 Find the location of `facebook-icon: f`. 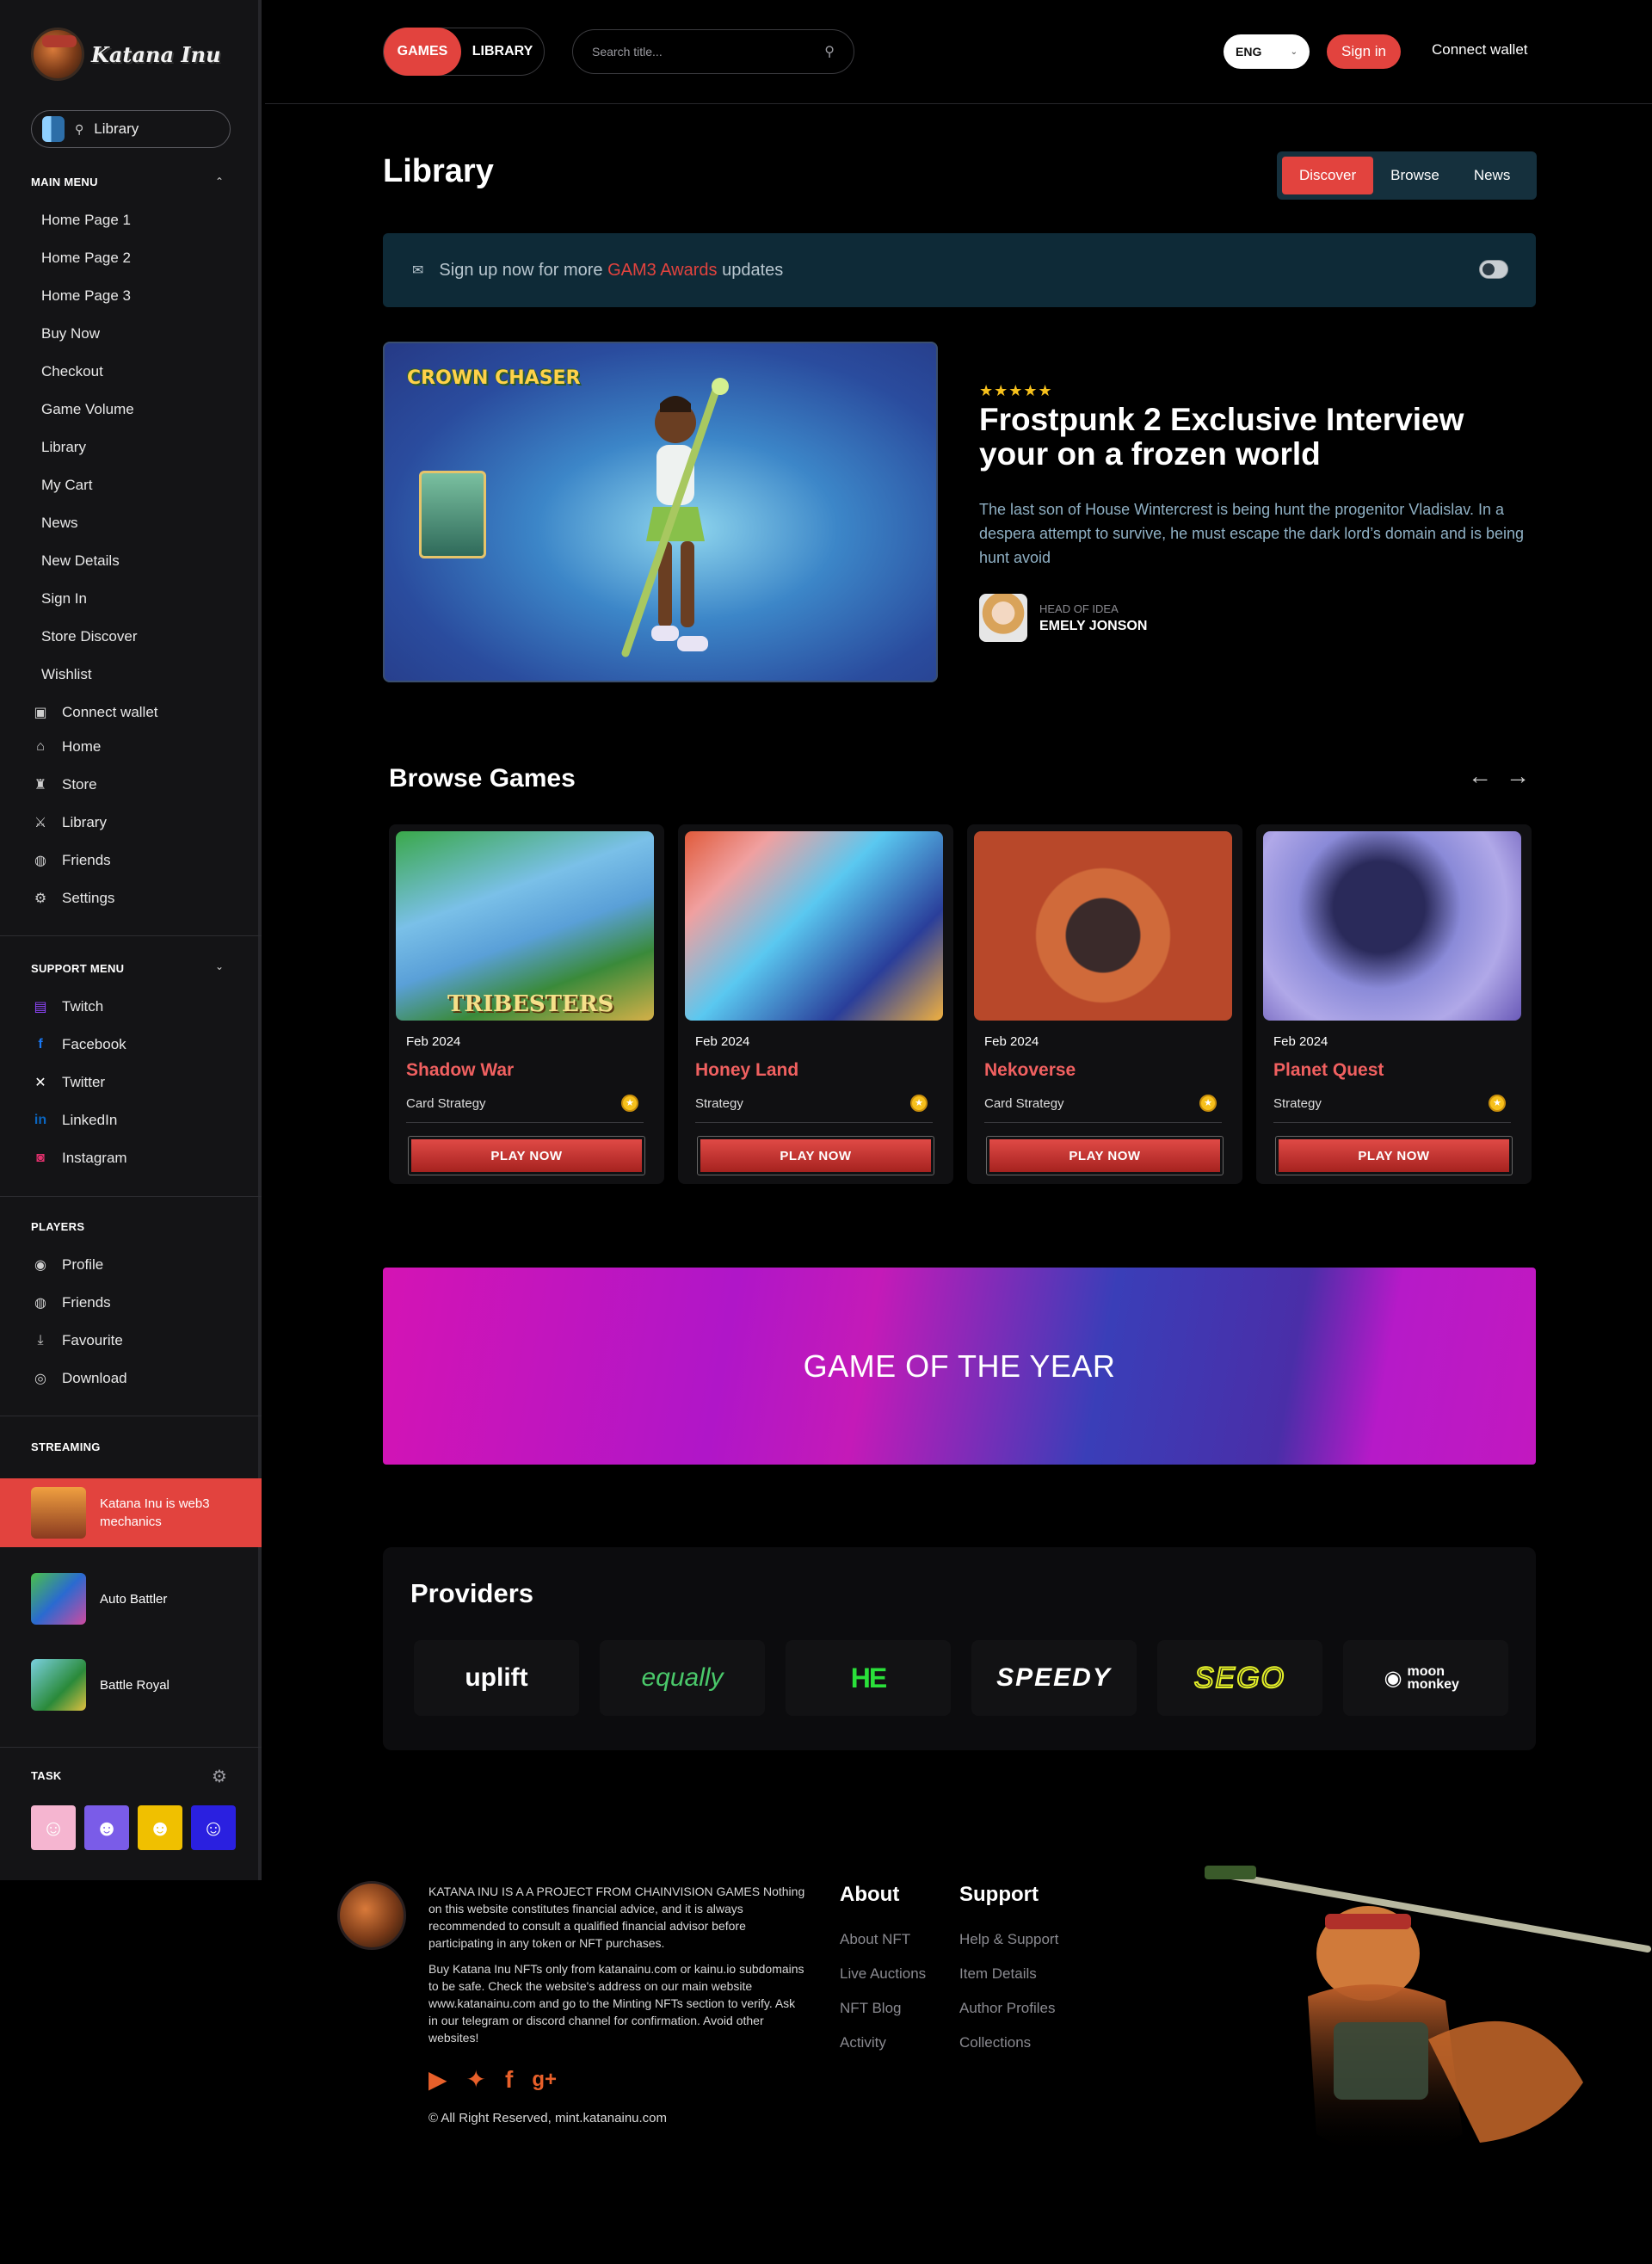

facebook-icon: f is located at coordinates (509, 2080).